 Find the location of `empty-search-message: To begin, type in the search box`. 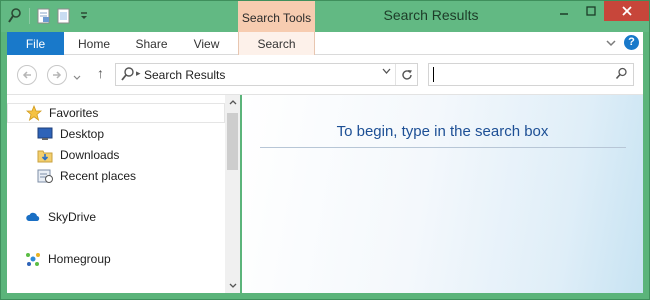

empty-search-message: To begin, type in the search box is located at coordinates (442, 131).